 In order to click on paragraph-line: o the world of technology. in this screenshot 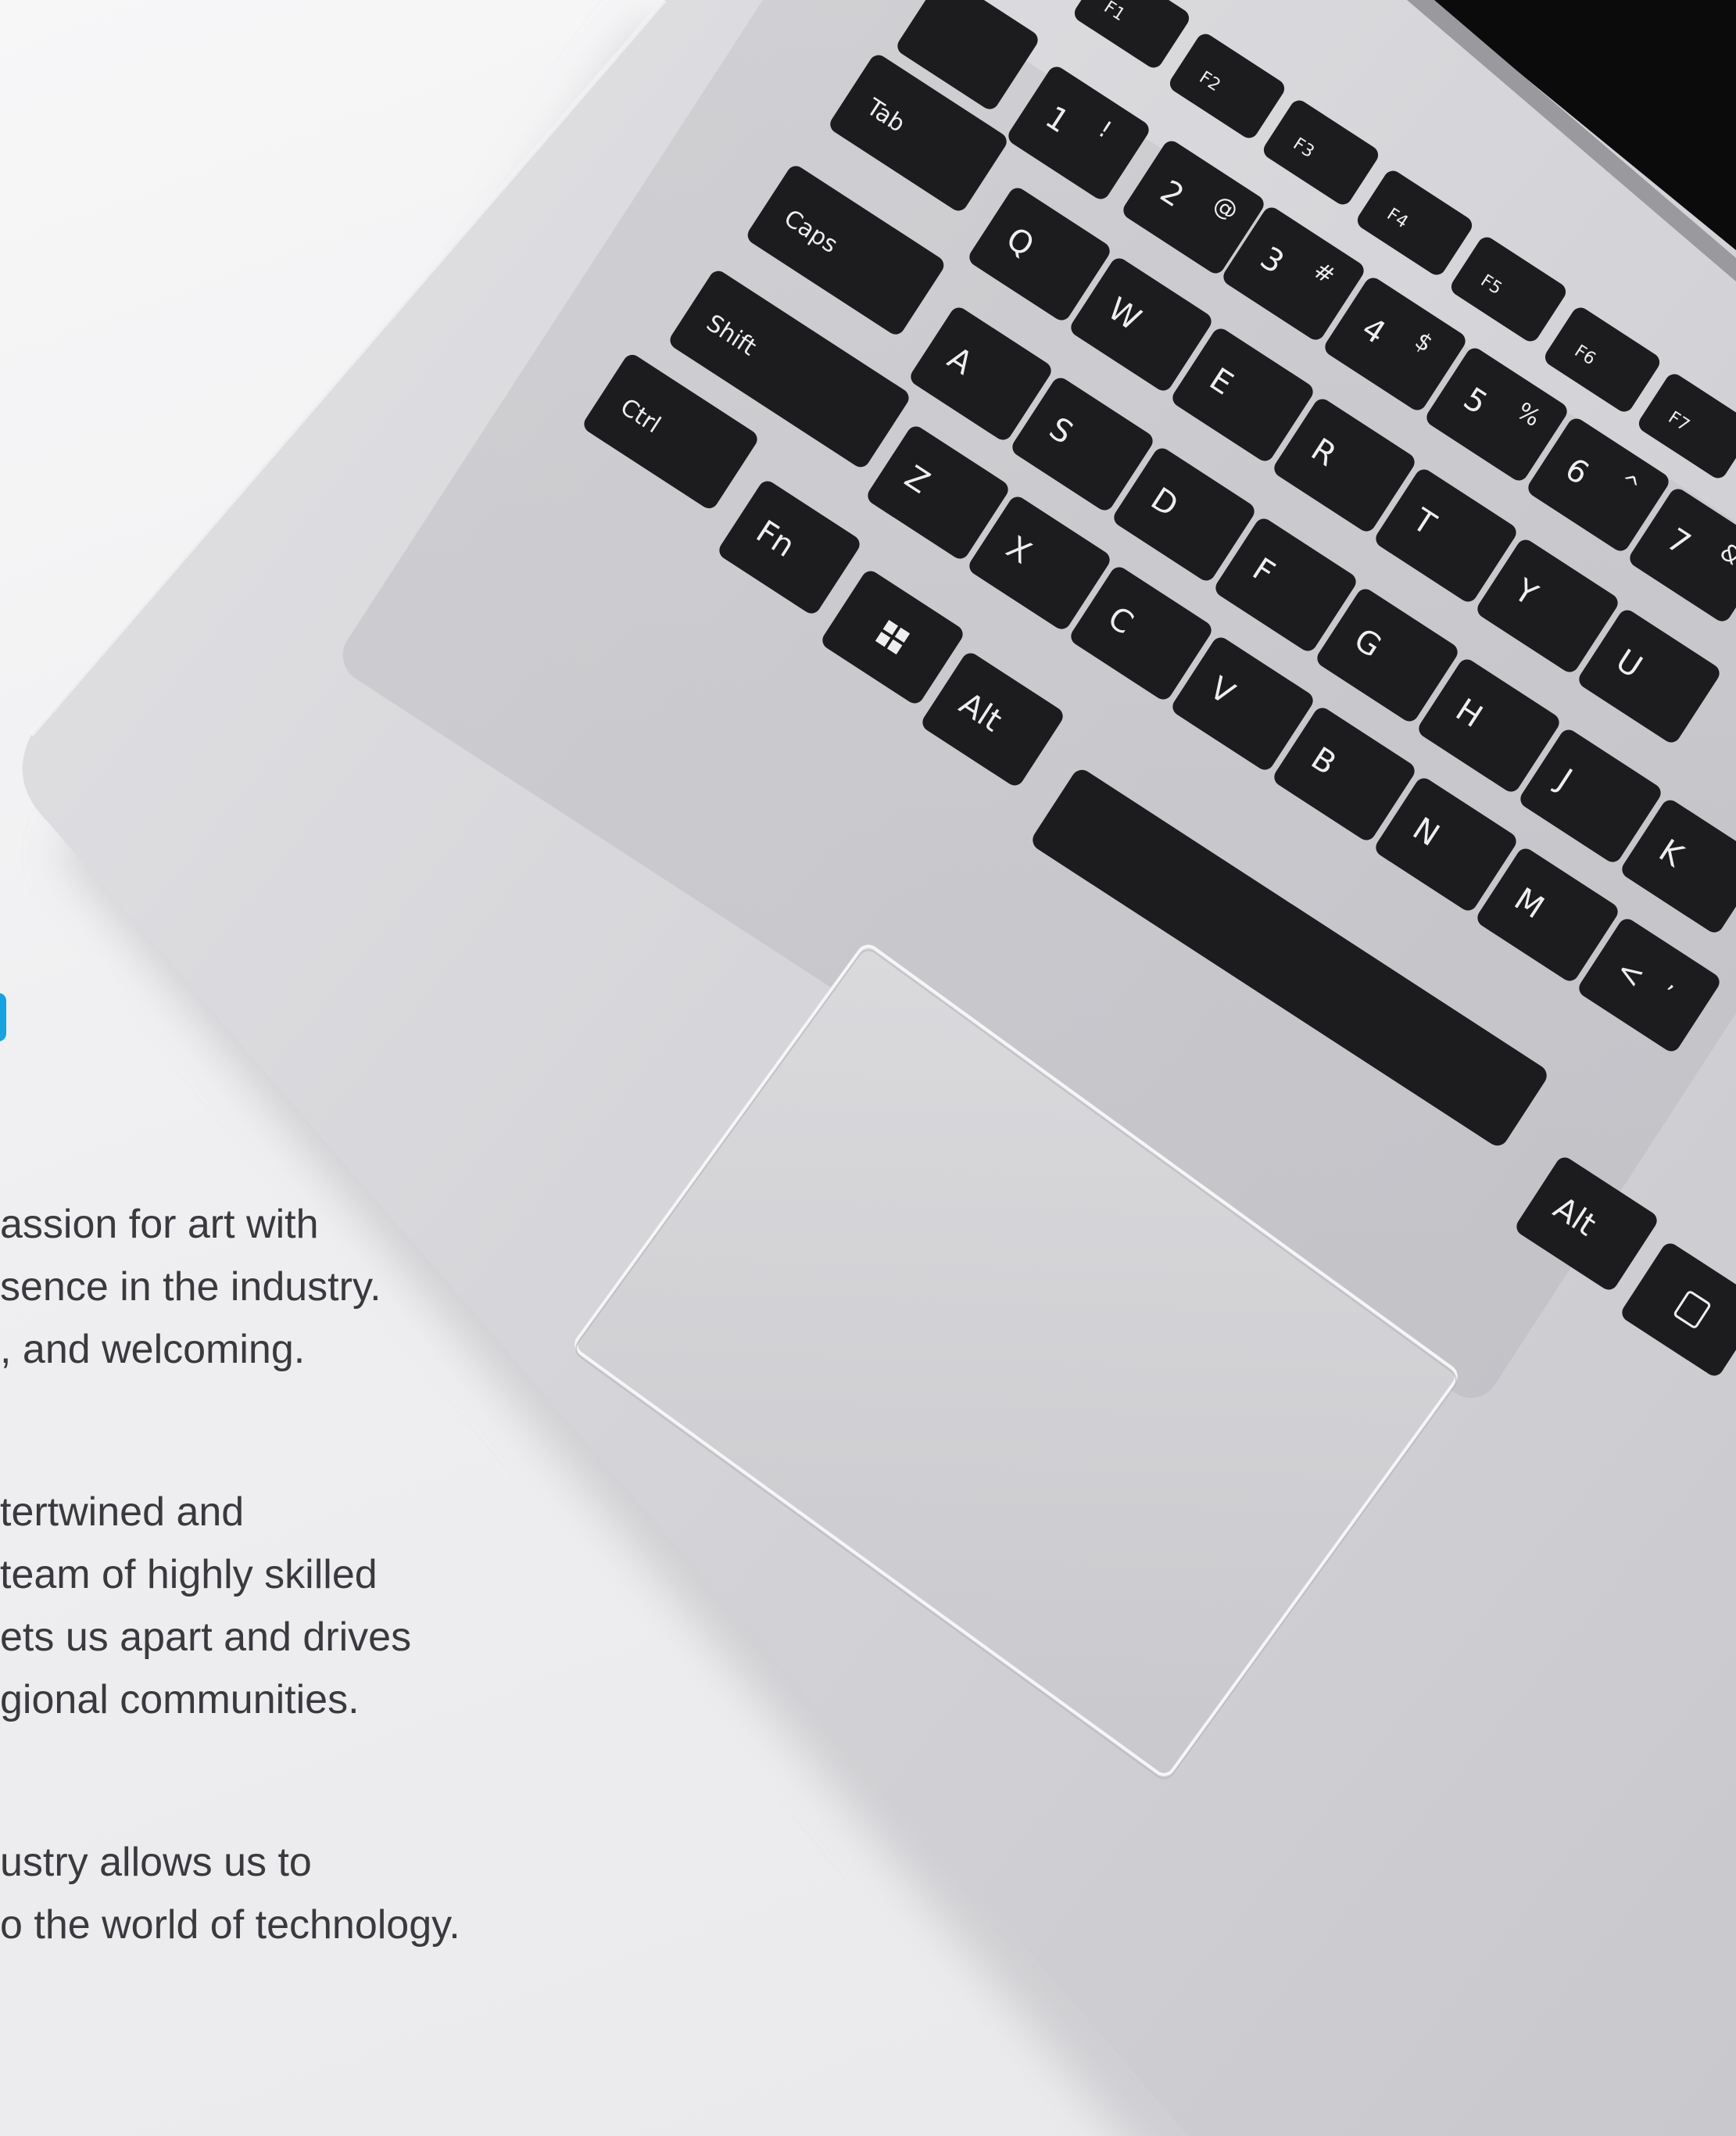, I will do `click(230, 1925)`.